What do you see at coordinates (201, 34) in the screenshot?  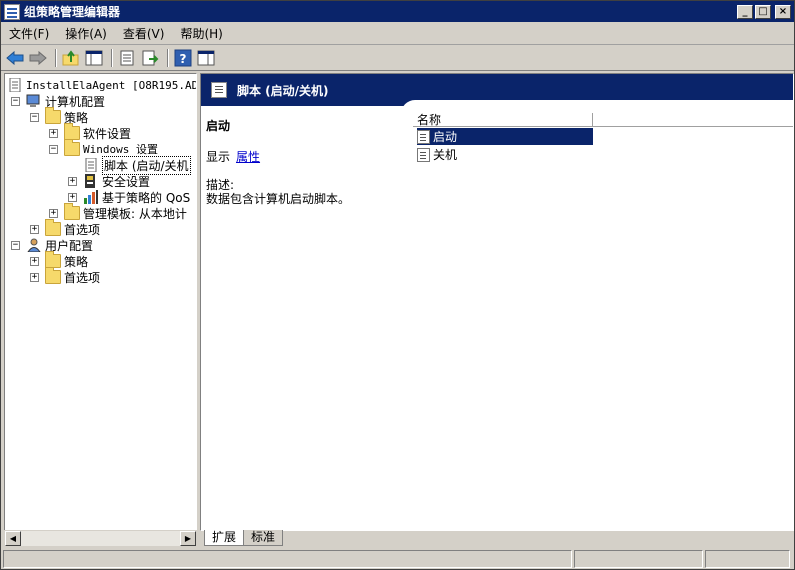 I see `menu-help: 帮助(H)` at bounding box center [201, 34].